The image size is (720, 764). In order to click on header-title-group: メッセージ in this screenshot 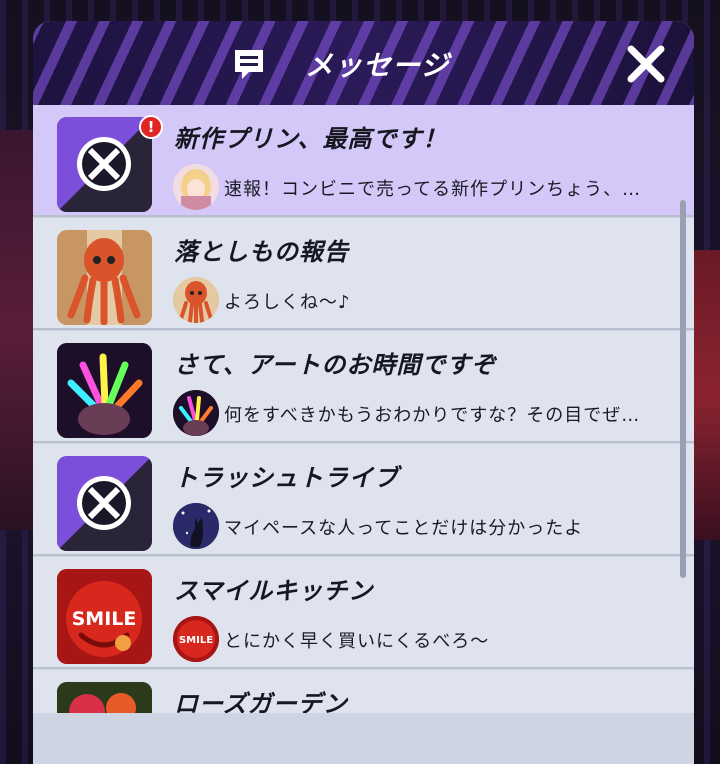, I will do `click(340, 64)`.